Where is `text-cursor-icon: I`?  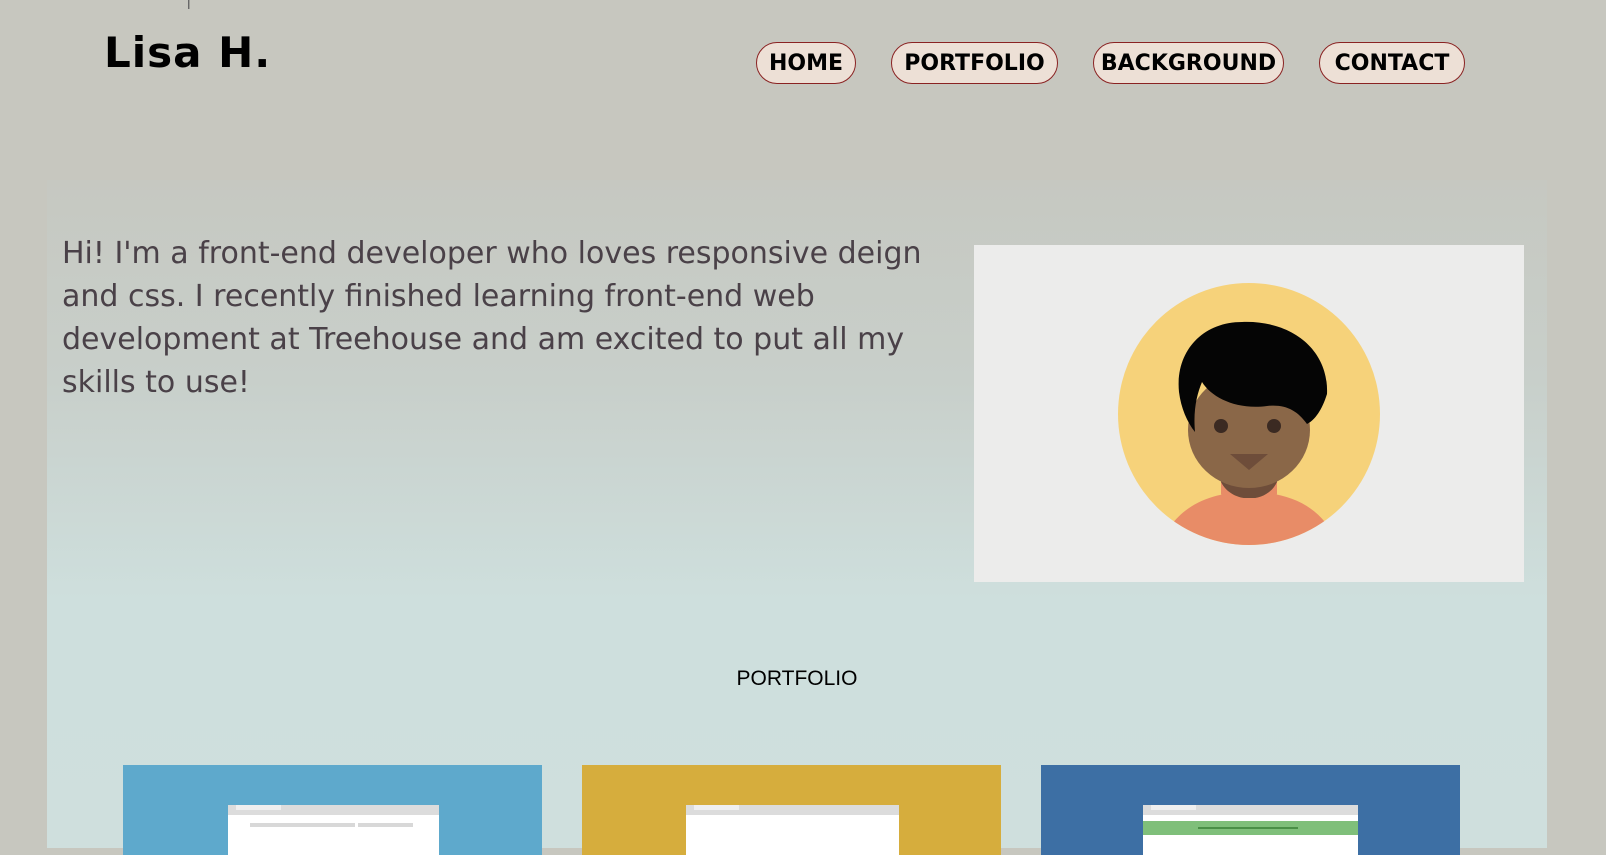 text-cursor-icon: I is located at coordinates (189, 6).